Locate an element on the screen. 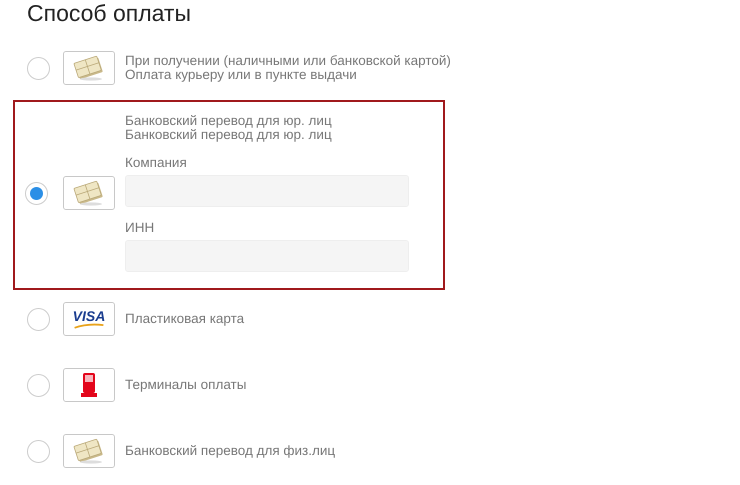  visa-logo: VISA is located at coordinates (89, 319).